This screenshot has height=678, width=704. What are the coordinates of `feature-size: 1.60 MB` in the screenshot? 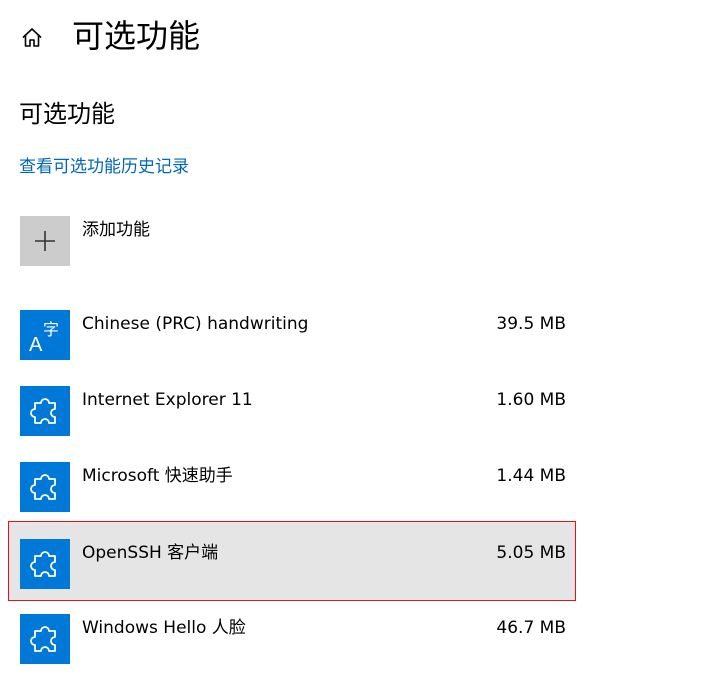 It's located at (531, 400).